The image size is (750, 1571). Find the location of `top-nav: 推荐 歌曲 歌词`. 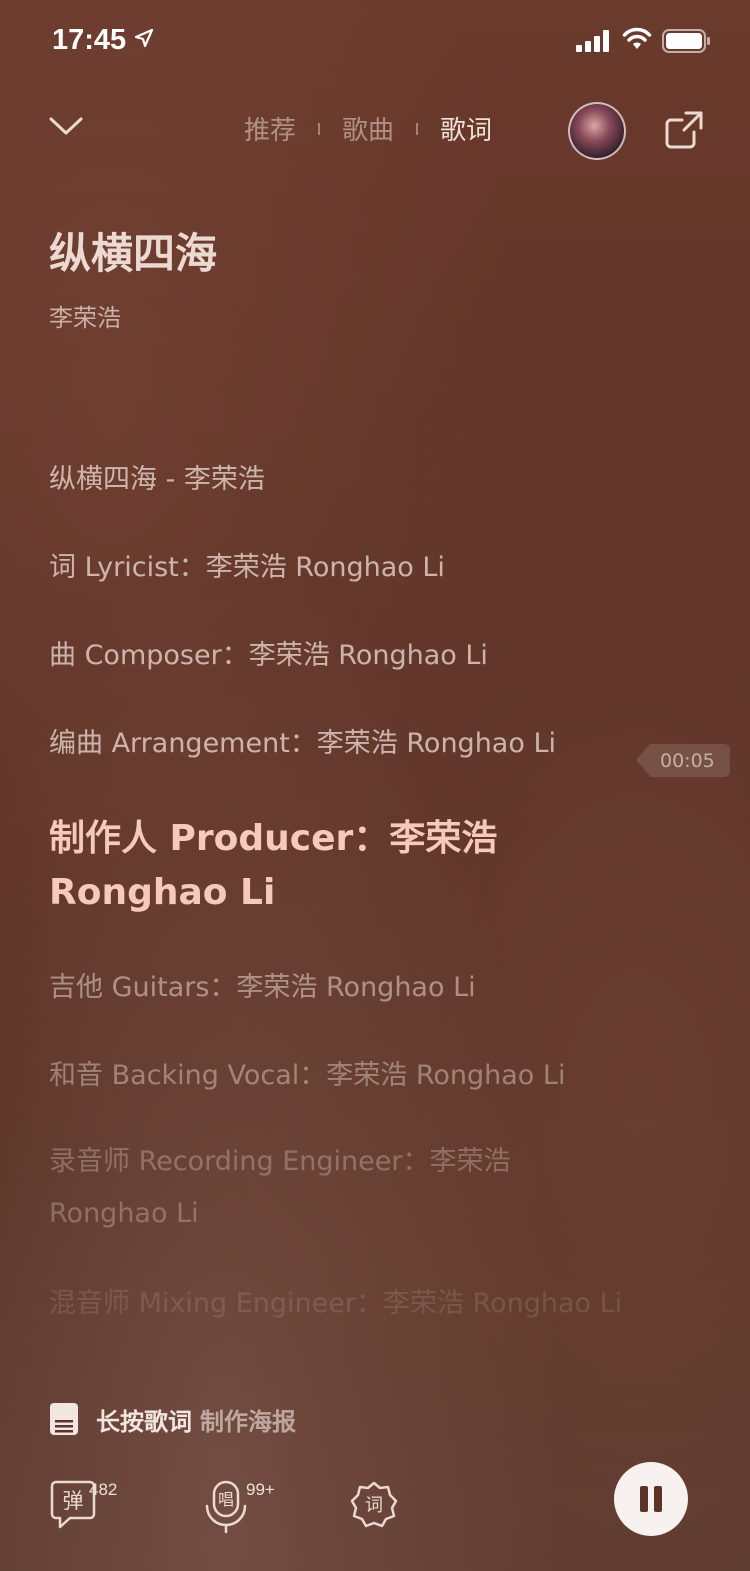

top-nav: 推荐 歌曲 歌词 is located at coordinates (375, 131).